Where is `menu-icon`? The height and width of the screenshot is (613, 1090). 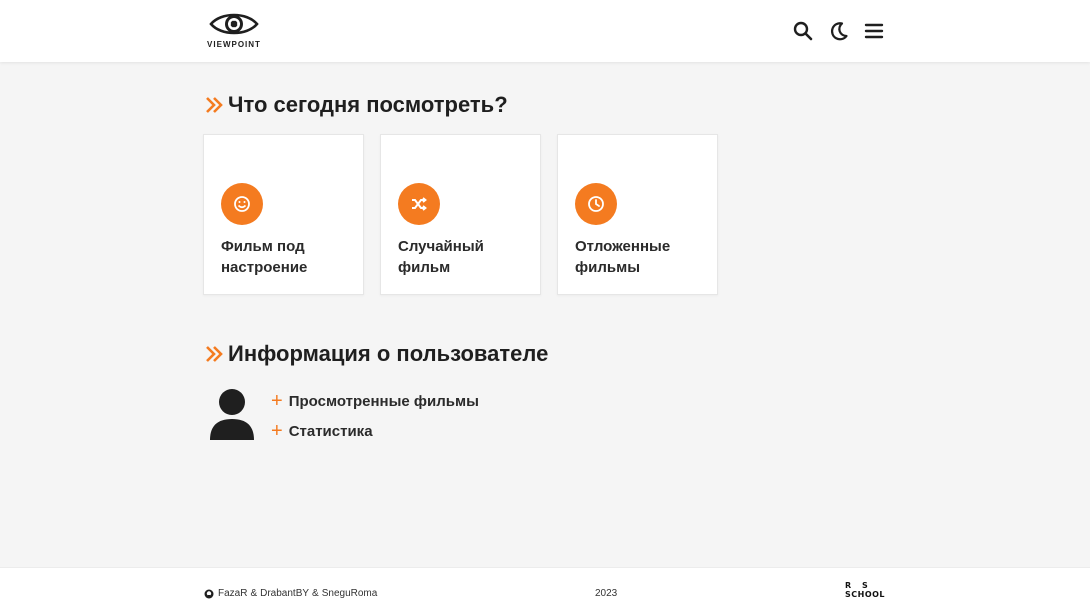
menu-icon is located at coordinates (874, 31).